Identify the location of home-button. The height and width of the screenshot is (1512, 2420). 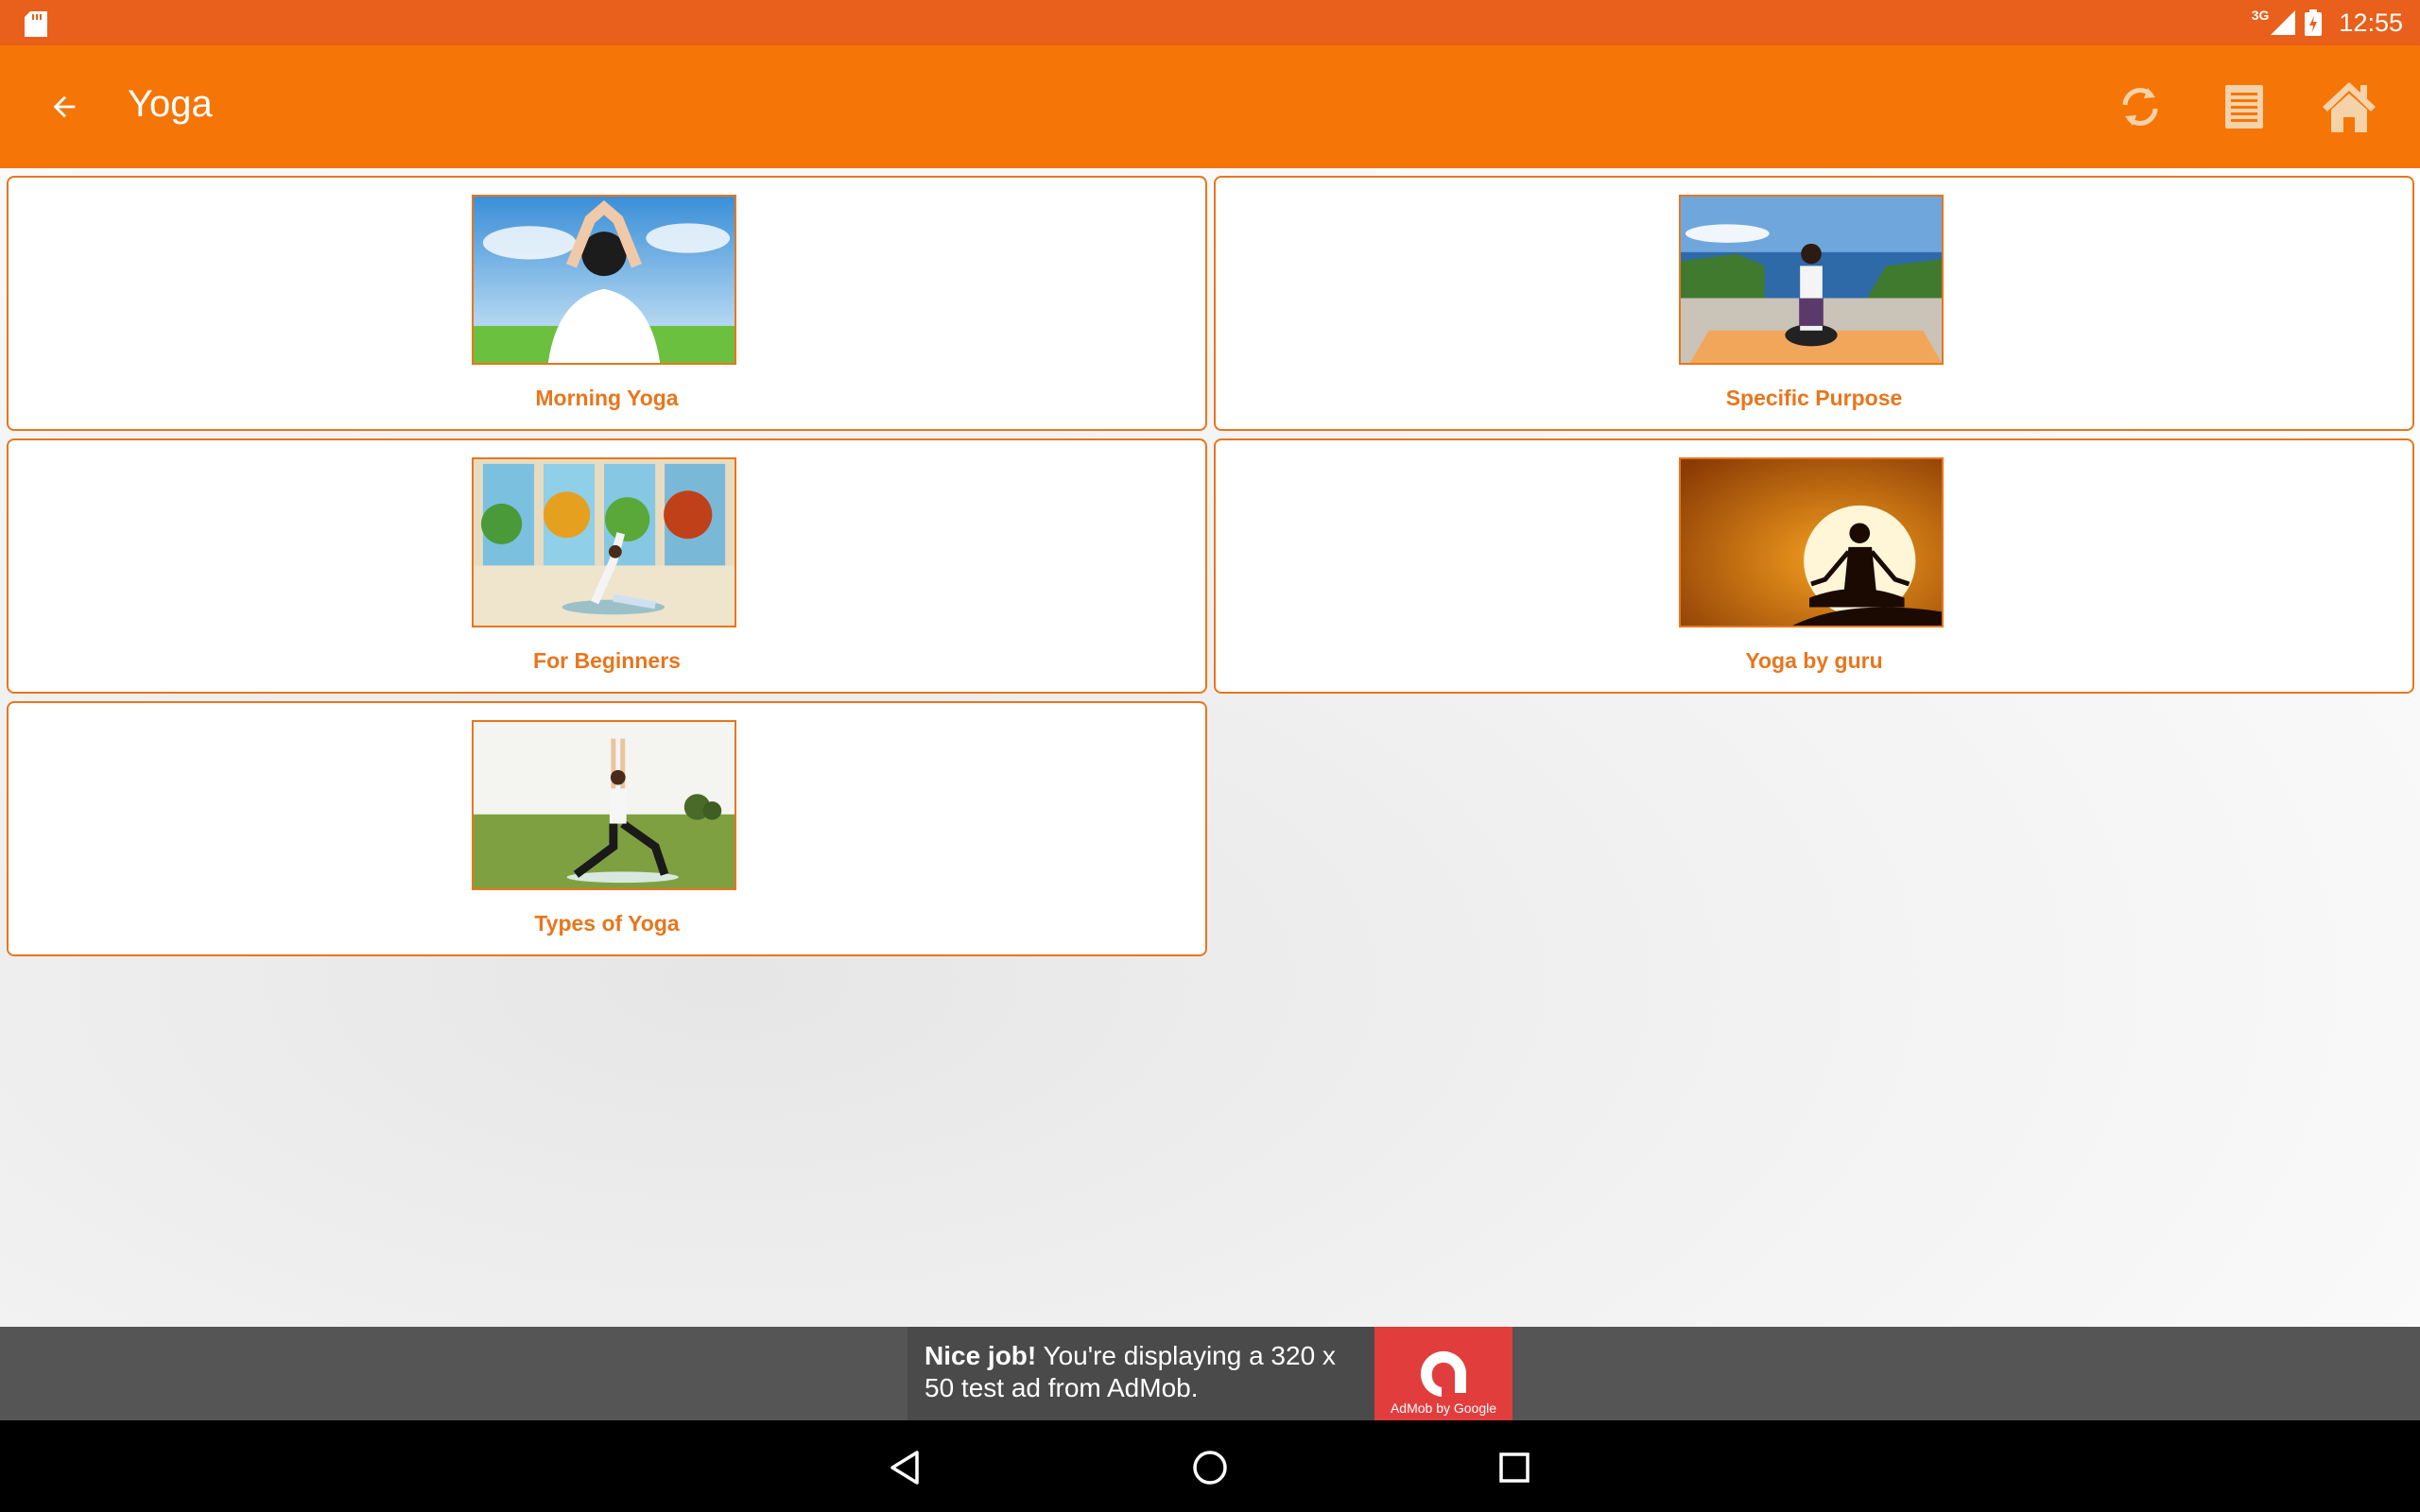
(2349, 107).